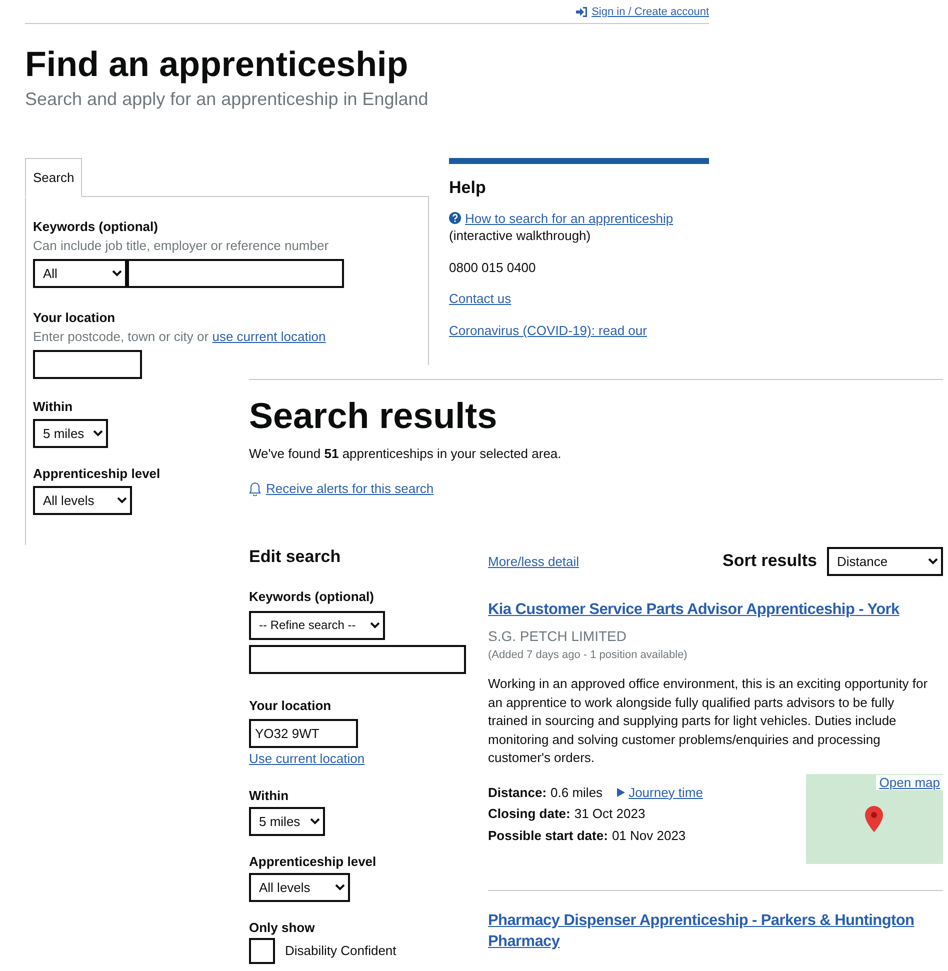 The height and width of the screenshot is (971, 948). What do you see at coordinates (708, 721) in the screenshot?
I see `vacancy-description: Working in an approved office environment, this is an exciting opportunity for an apprentice to work alongside fully qualified parts advisors to be fully trained in sourcing and supplying parts for light vehicles. Duties include monitoring and solving customer problems/enquiries and processing customer's orders.` at bounding box center [708, 721].